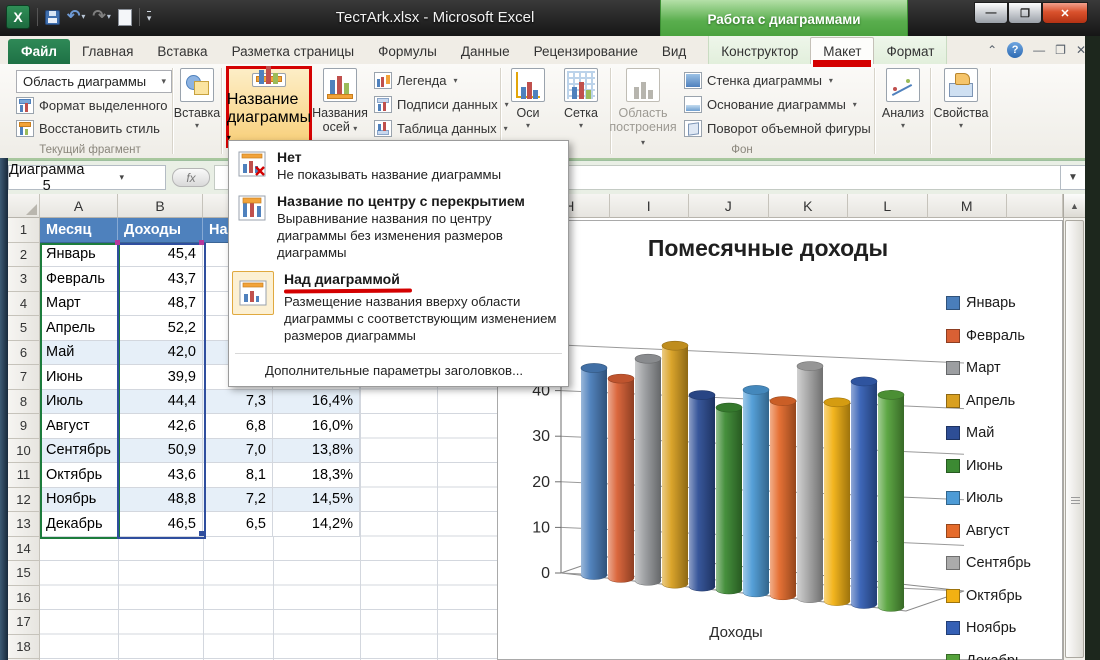  I want to click on row-header-9: 9, so click(24, 426).